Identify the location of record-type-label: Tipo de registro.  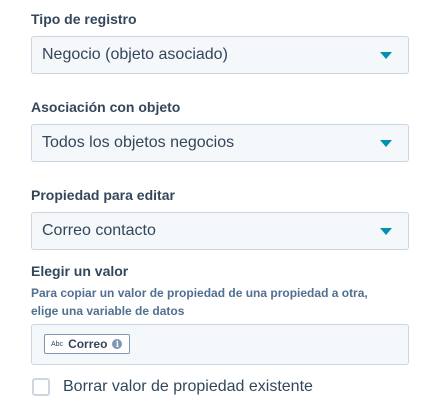
(84, 19).